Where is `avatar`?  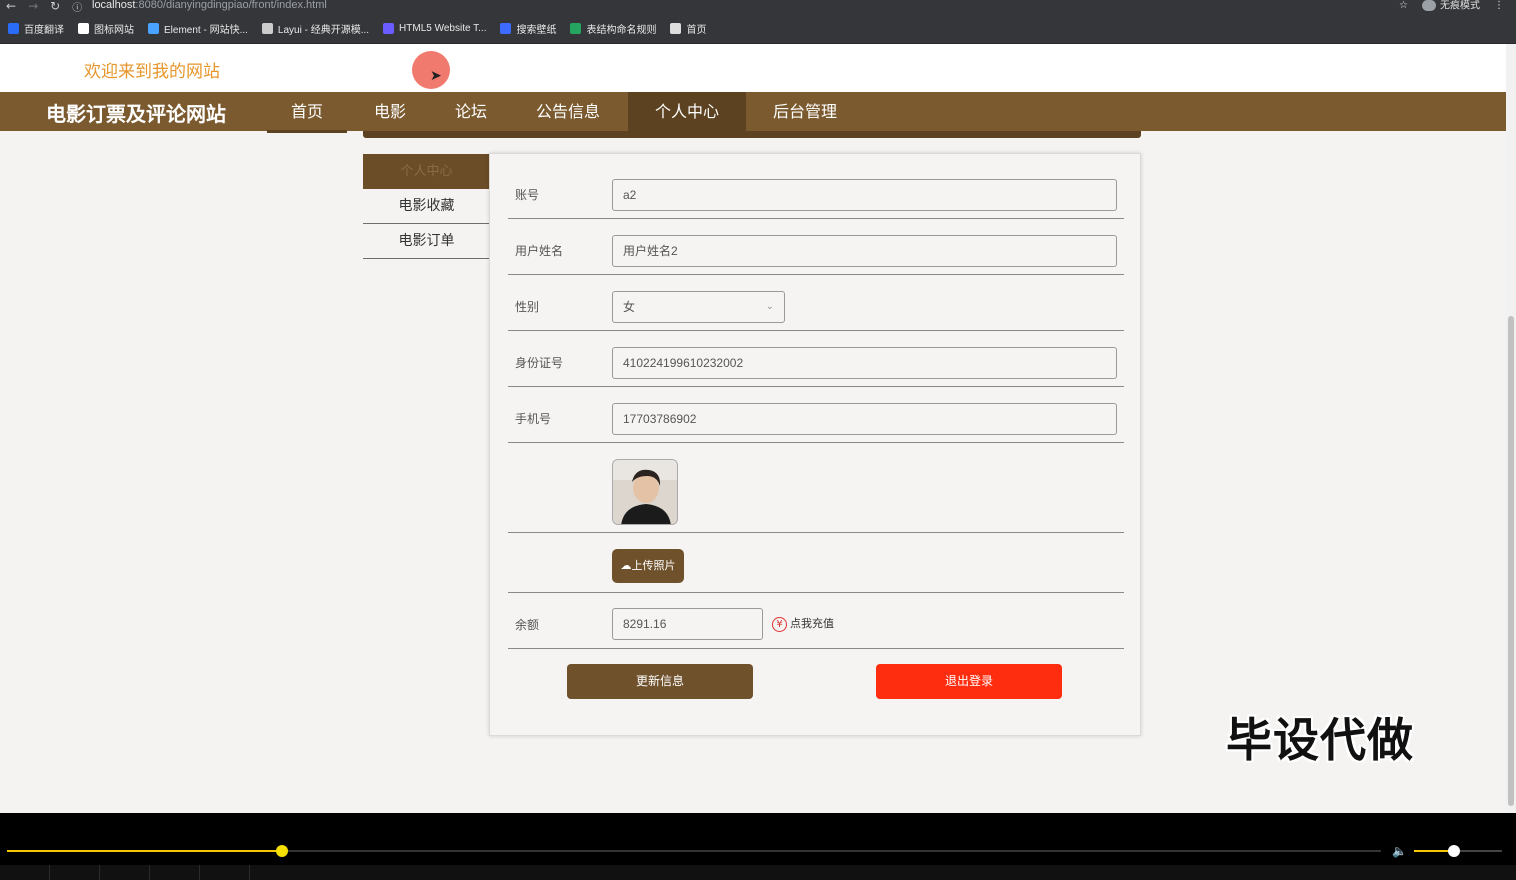 avatar is located at coordinates (645, 492).